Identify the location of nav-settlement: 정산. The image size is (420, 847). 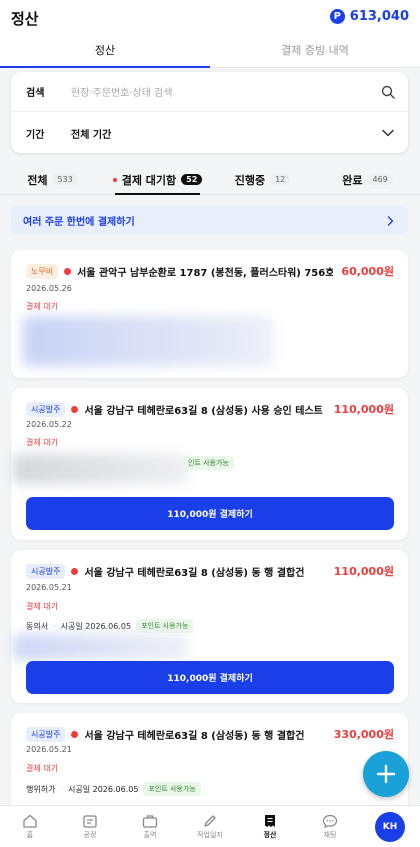
(270, 826).